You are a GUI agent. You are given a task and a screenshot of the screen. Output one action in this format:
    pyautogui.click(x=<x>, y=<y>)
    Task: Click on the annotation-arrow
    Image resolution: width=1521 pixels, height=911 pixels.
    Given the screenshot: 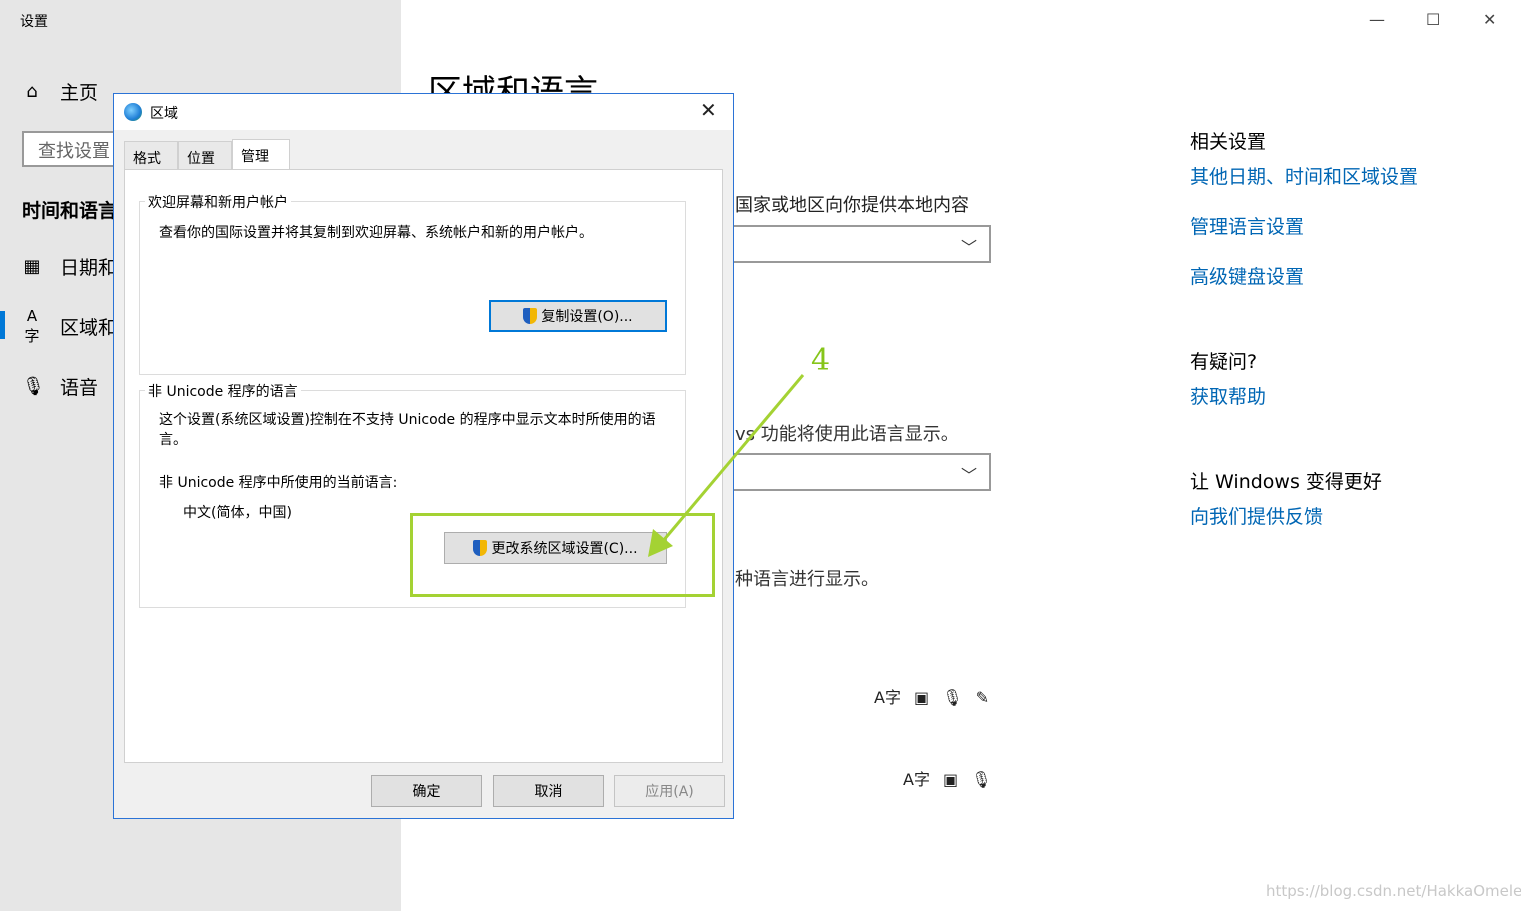 What is the action you would take?
    pyautogui.click(x=726, y=465)
    